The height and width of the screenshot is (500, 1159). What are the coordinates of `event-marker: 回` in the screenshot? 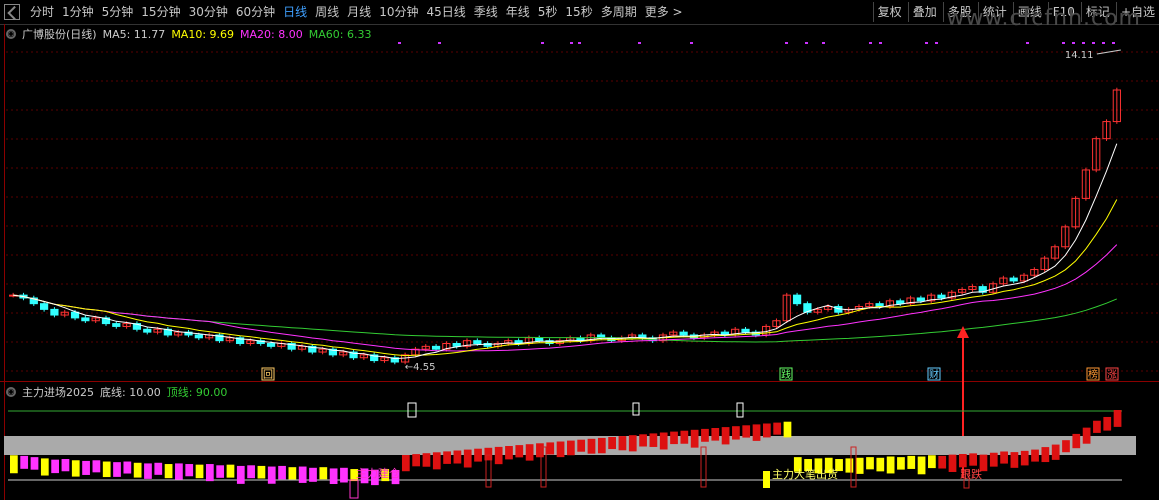 It's located at (268, 374).